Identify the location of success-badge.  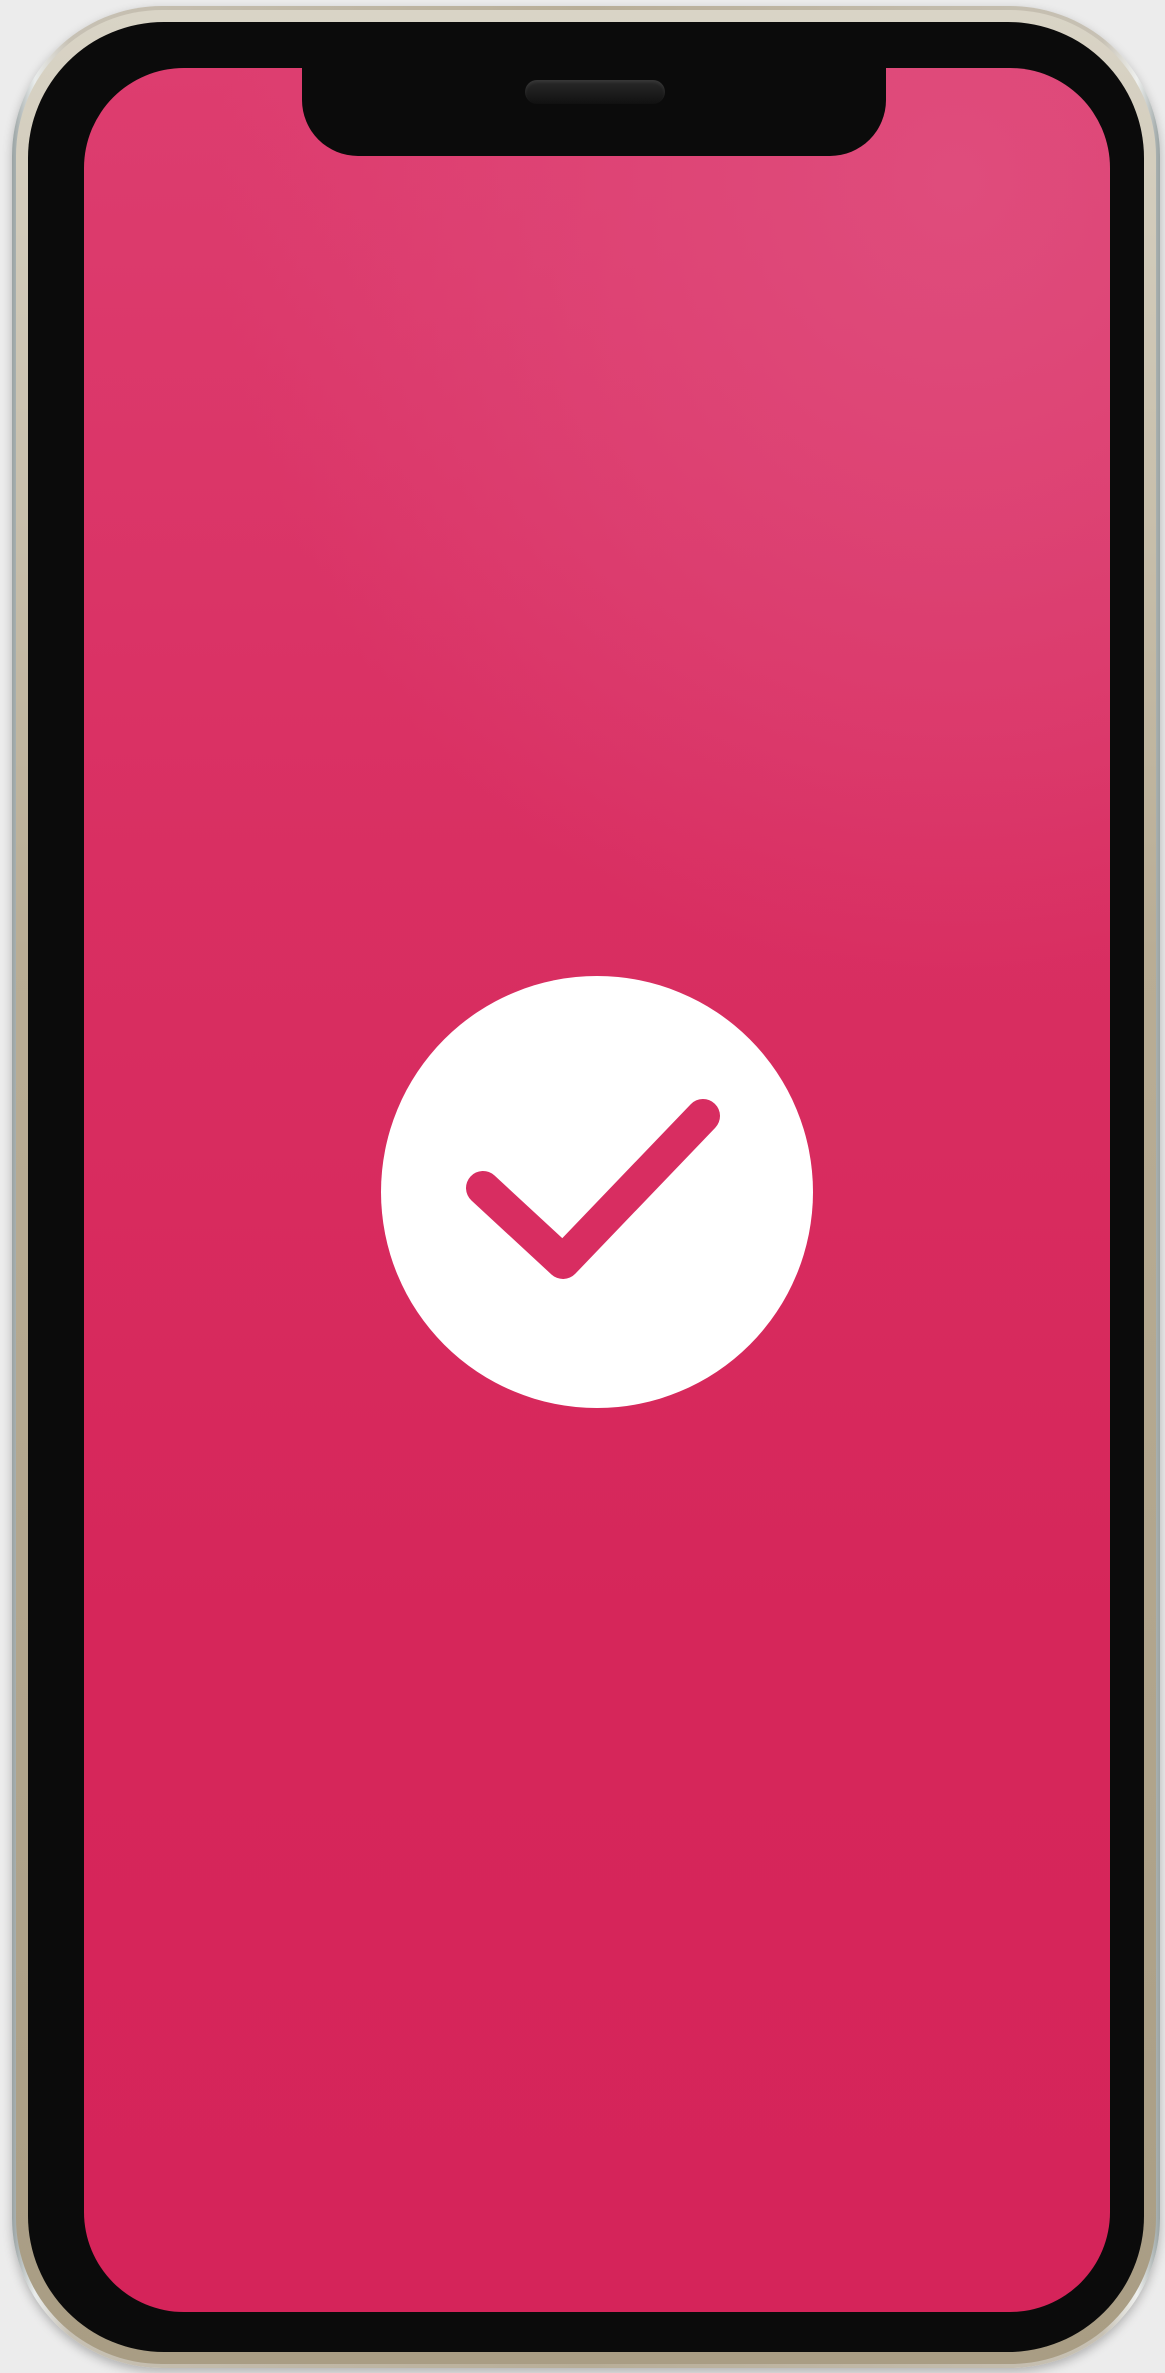
(597, 1192).